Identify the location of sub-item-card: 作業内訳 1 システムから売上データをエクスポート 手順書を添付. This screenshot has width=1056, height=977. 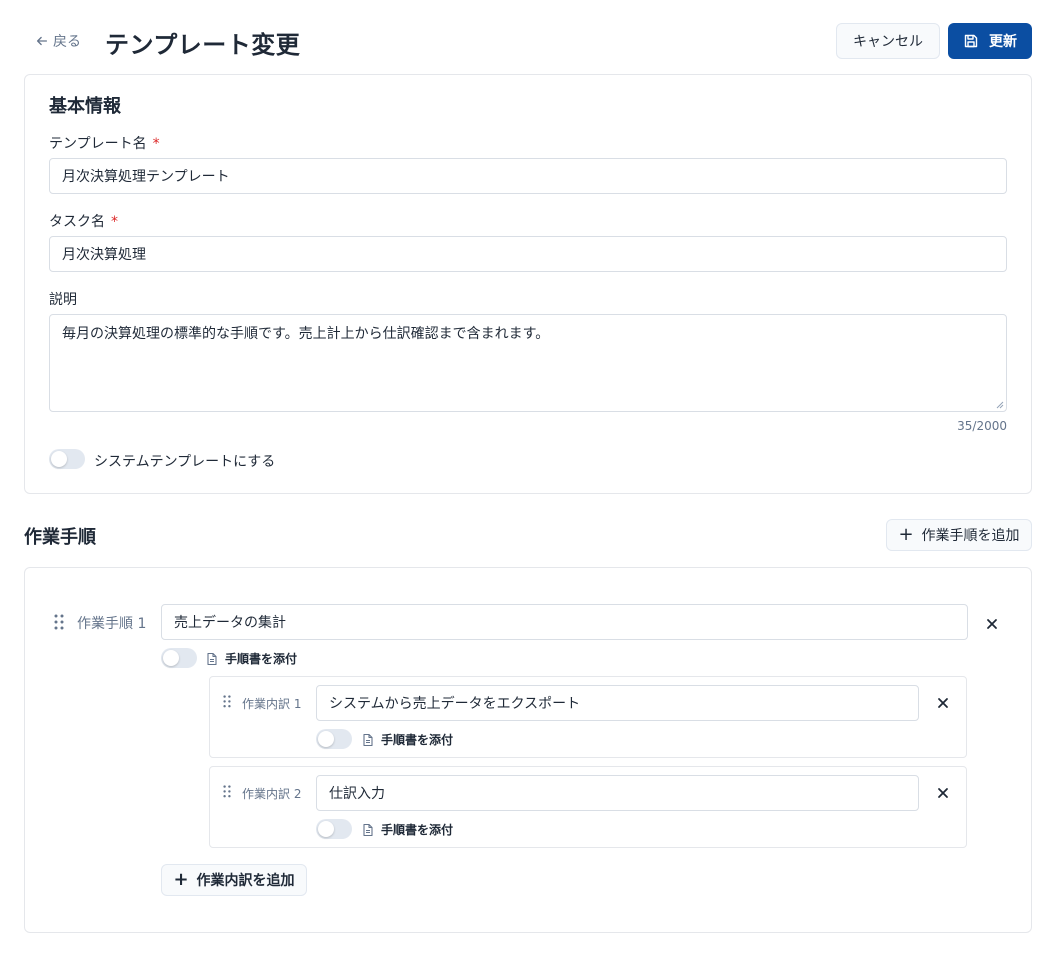
(588, 717).